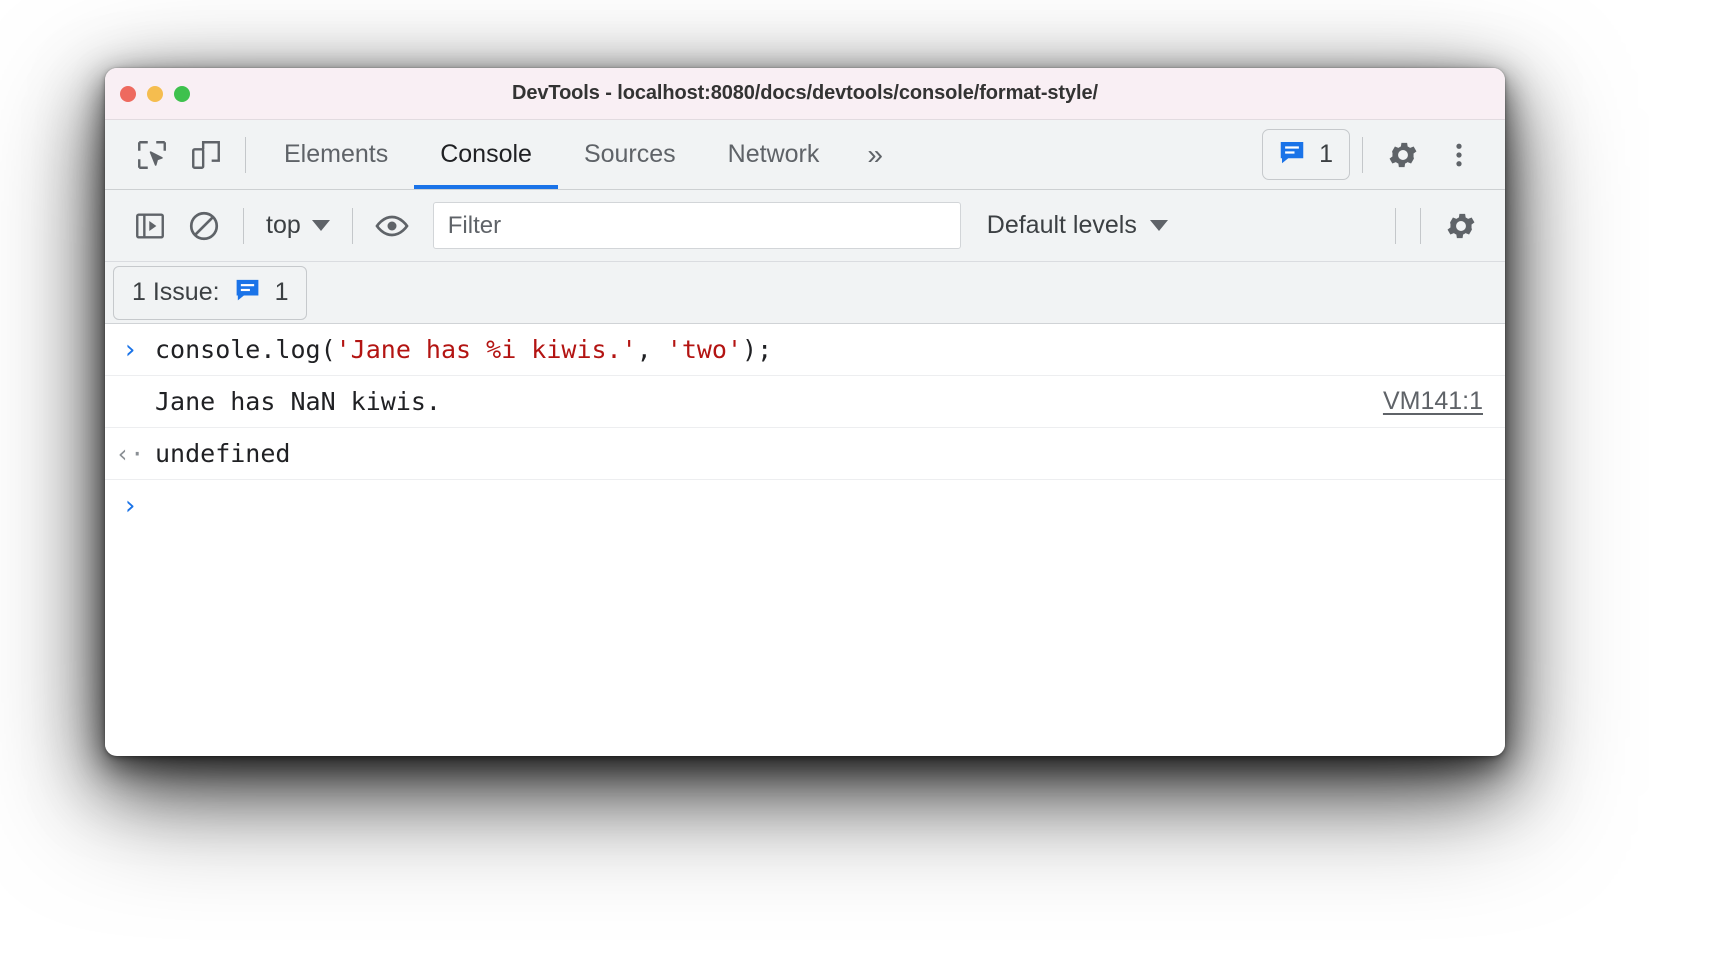  I want to click on devtools-tabbar: Elements Console Sources Network » 1, so click(805, 155).